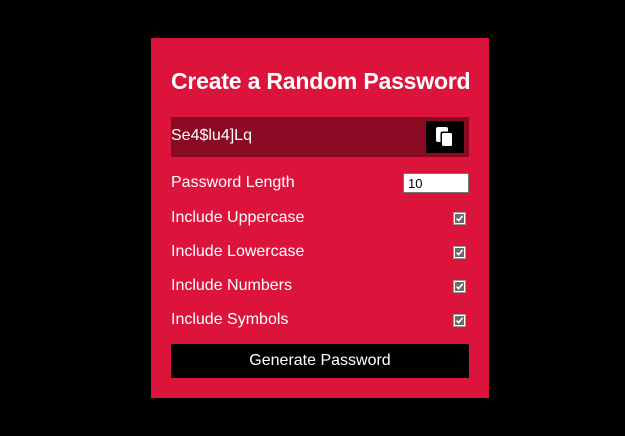 The width and height of the screenshot is (625, 436). I want to click on setting-password-length: Password Length, so click(320, 183).